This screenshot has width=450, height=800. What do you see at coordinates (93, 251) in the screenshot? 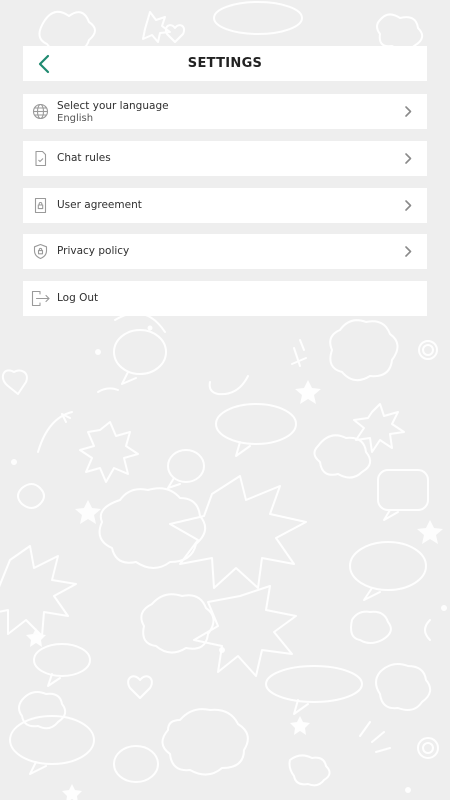
I see `privacy-policy-label: Privacy policy` at bounding box center [93, 251].